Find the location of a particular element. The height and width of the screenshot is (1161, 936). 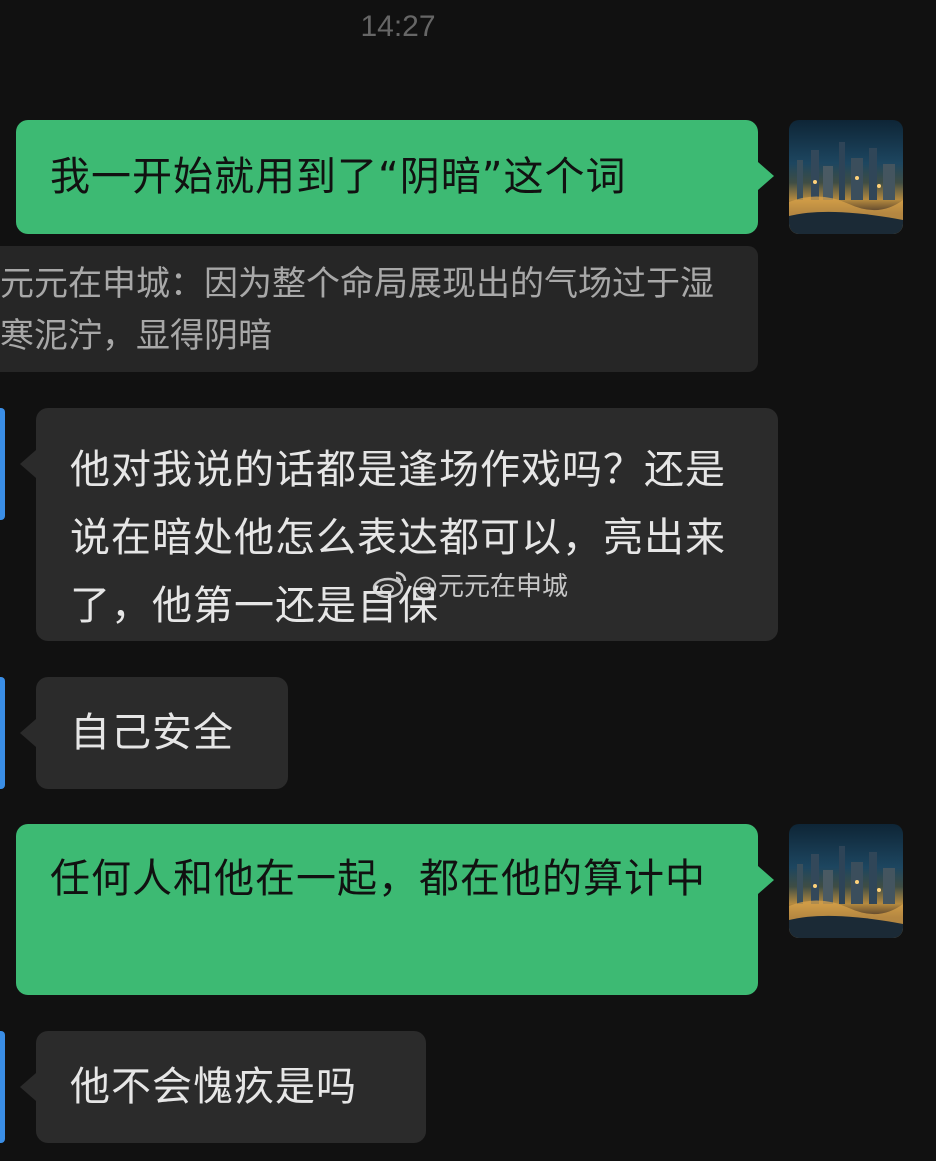

message-text: 自己安全 is located at coordinates (152, 733).